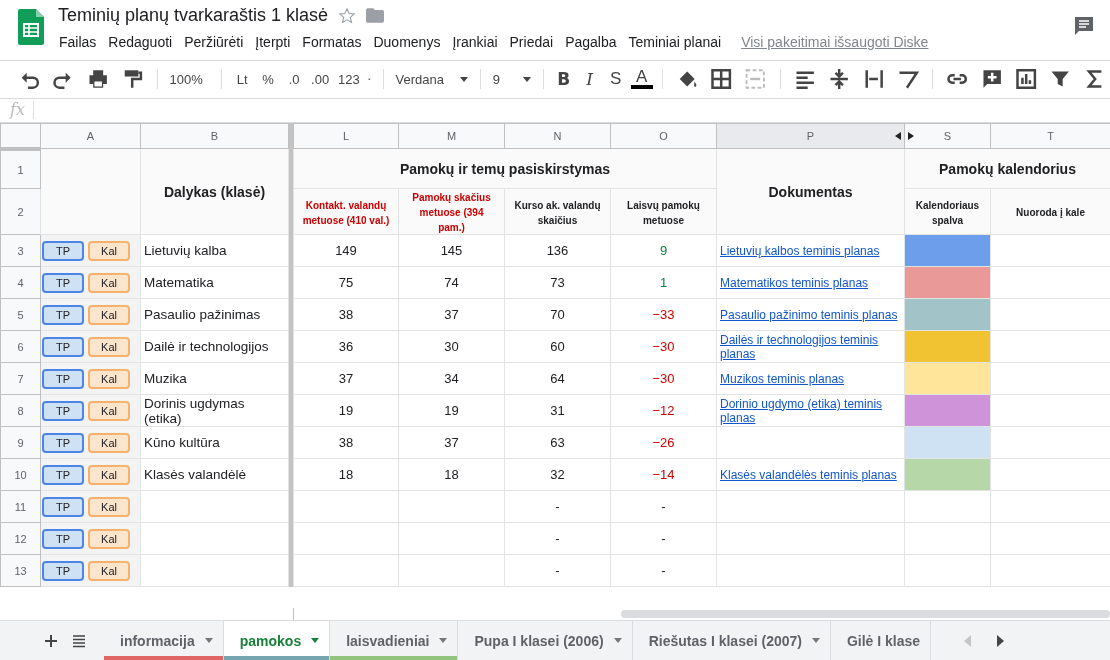 Image resolution: width=1110 pixels, height=660 pixels. What do you see at coordinates (663, 315) in the screenshot?
I see `table-cell: −33` at bounding box center [663, 315].